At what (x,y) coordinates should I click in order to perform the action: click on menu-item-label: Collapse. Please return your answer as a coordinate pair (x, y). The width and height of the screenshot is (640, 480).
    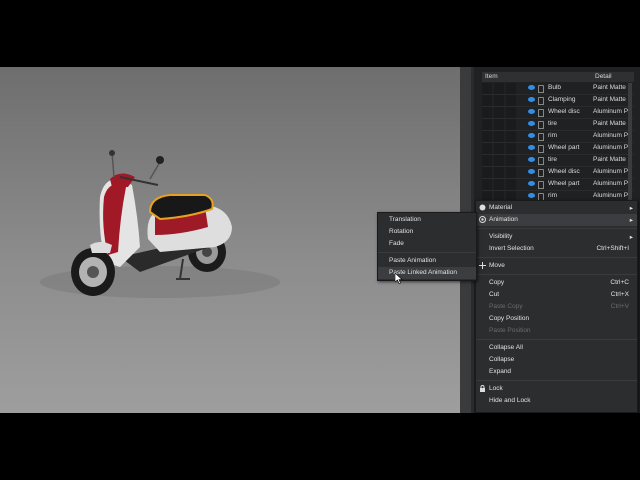
    Looking at the image, I should click on (502, 359).